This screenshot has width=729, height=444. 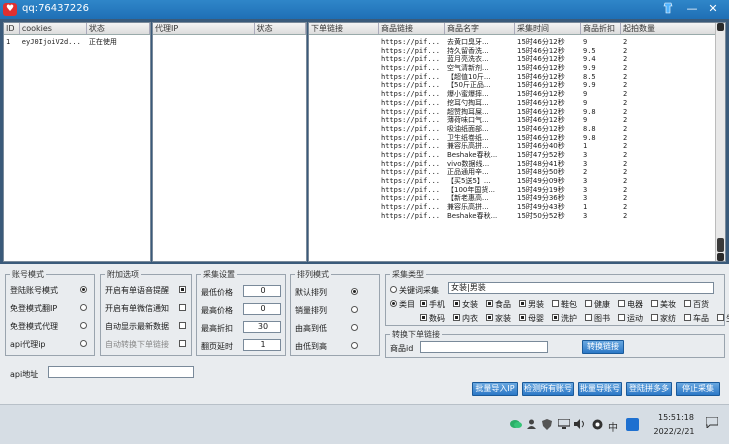 I want to click on auto-convert-link-checkbox, so click(x=182, y=343).